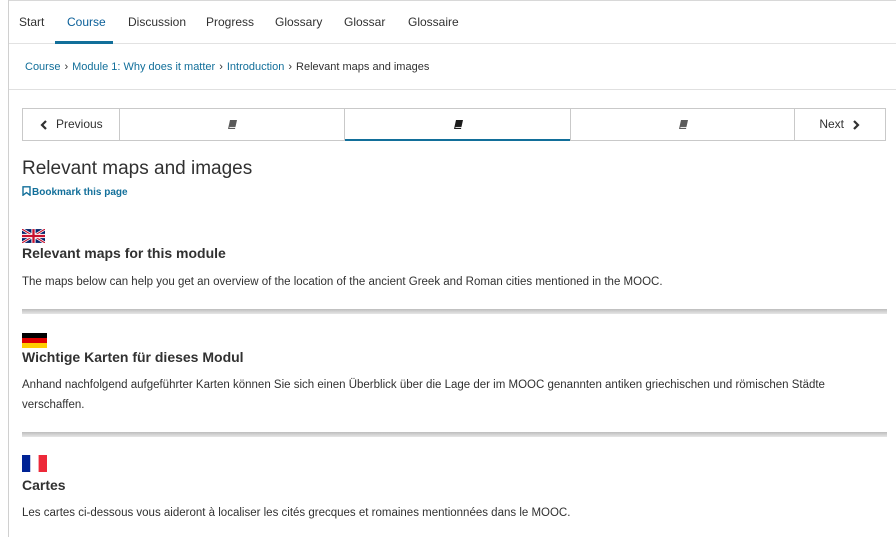  What do you see at coordinates (124, 253) in the screenshot?
I see `section-title-english: Relevant maps for this module` at bounding box center [124, 253].